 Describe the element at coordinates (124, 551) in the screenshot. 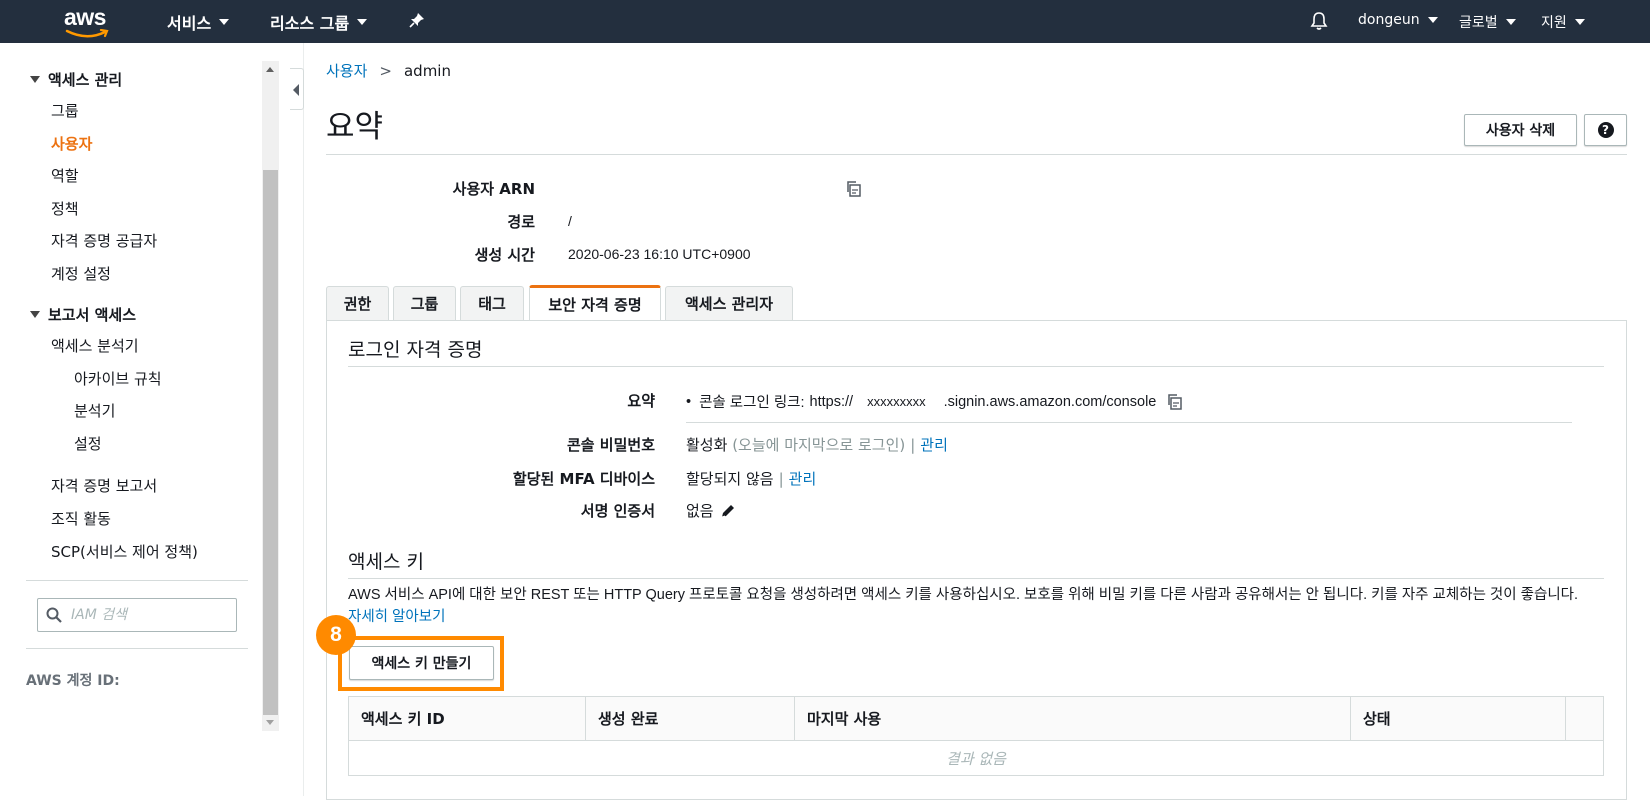

I see `sidebar-item-scp: SCP(서비스 제어 정책)` at that location.